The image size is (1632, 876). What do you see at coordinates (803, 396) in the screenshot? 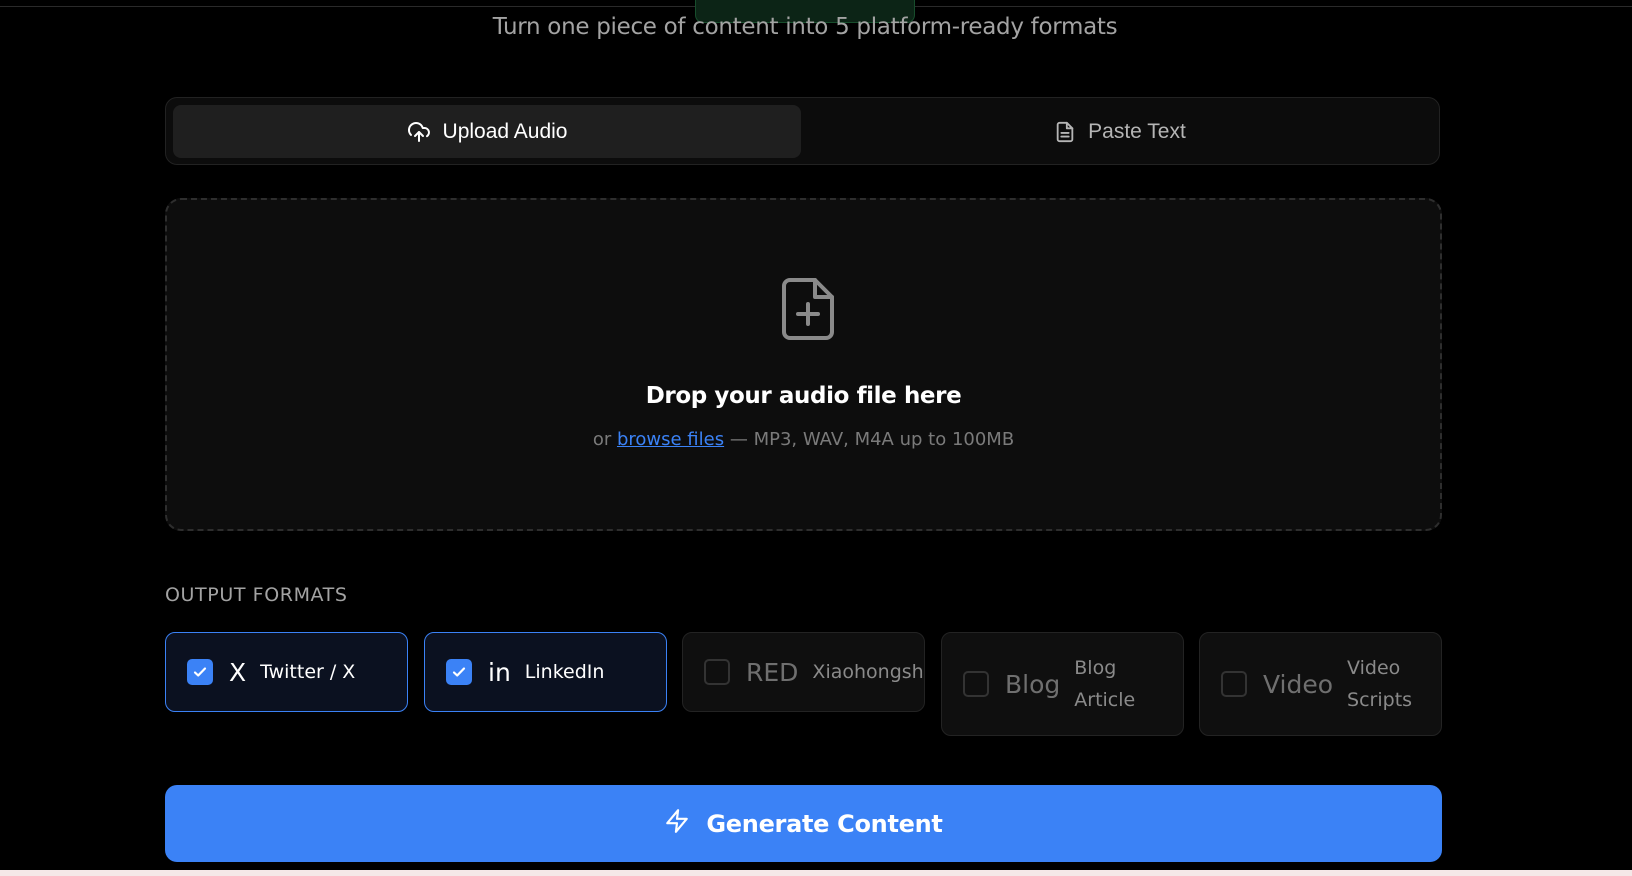
I see `dropzone-title: Drop your audio file here` at bounding box center [803, 396].